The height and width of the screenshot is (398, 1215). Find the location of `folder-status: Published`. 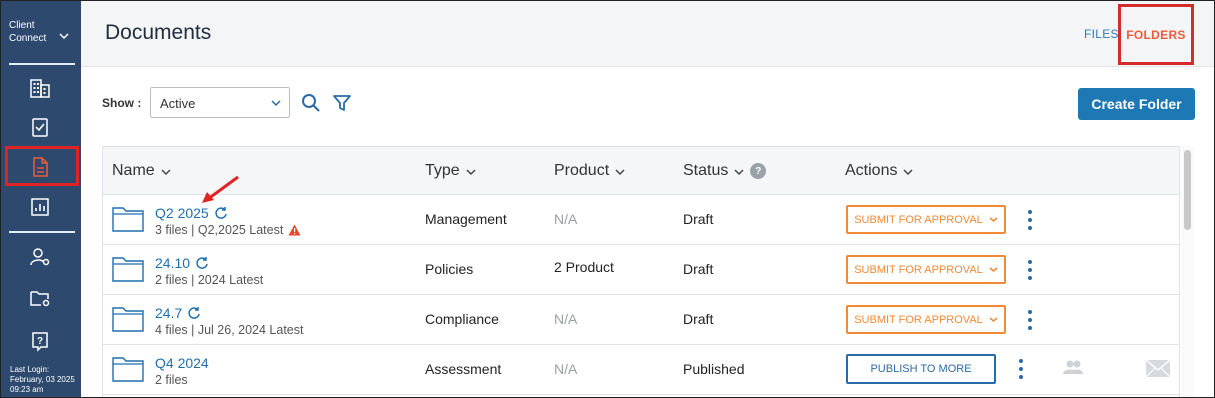

folder-status: Published is located at coordinates (714, 369).